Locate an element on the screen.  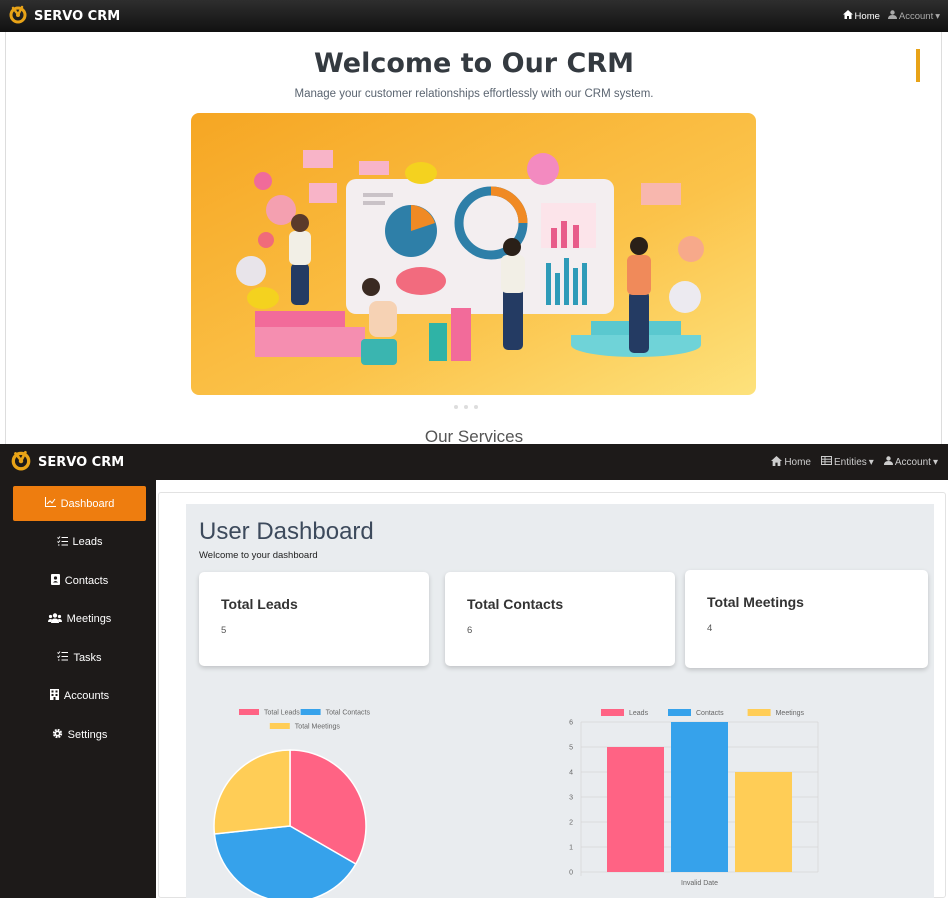
x-tick-label: Invalid Date is located at coordinates (699, 883).